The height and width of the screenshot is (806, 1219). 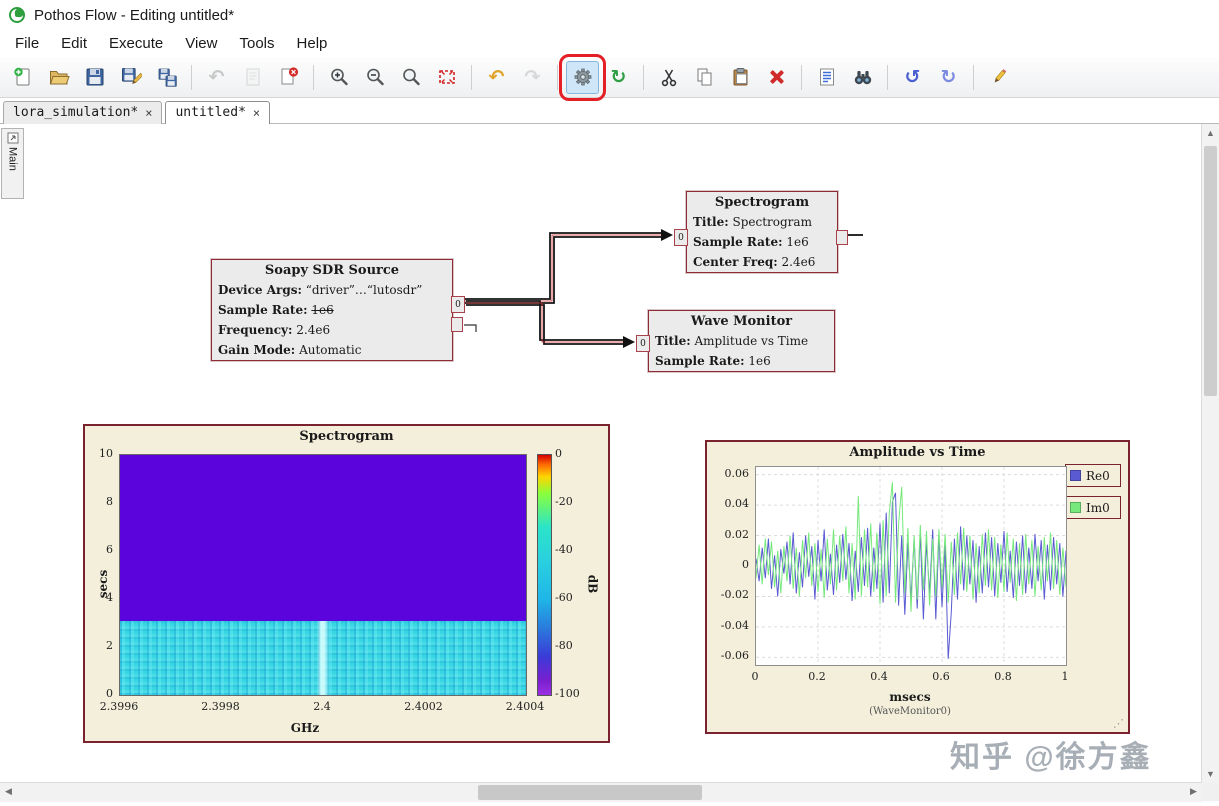 I want to click on redo-button: ↷, so click(x=532, y=77).